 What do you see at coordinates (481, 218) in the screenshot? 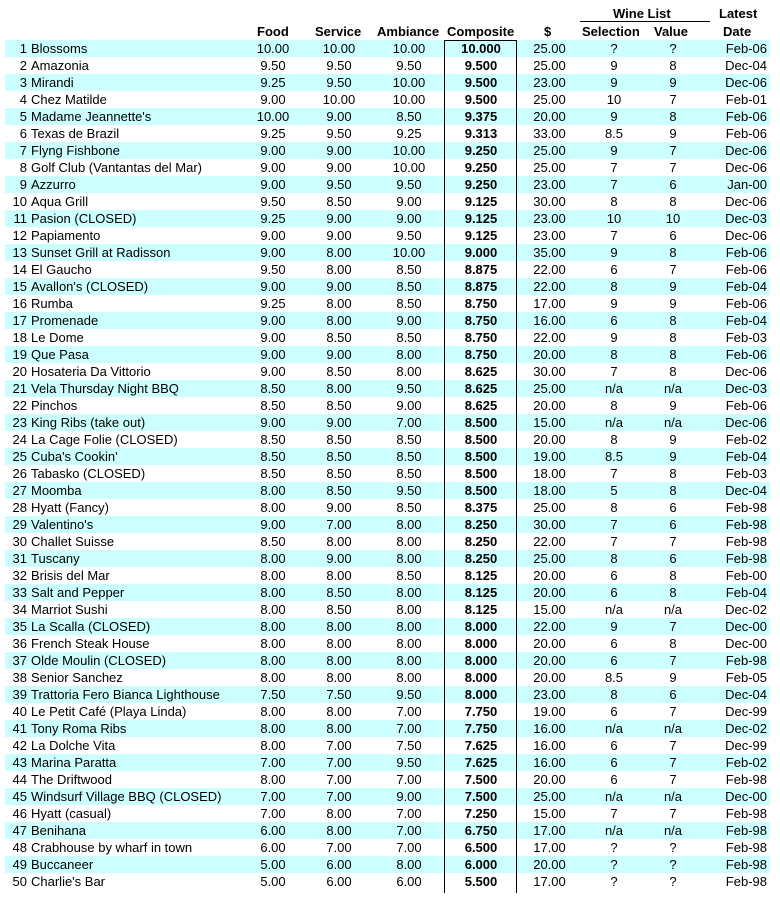
I see `composite-score: 9.125` at bounding box center [481, 218].